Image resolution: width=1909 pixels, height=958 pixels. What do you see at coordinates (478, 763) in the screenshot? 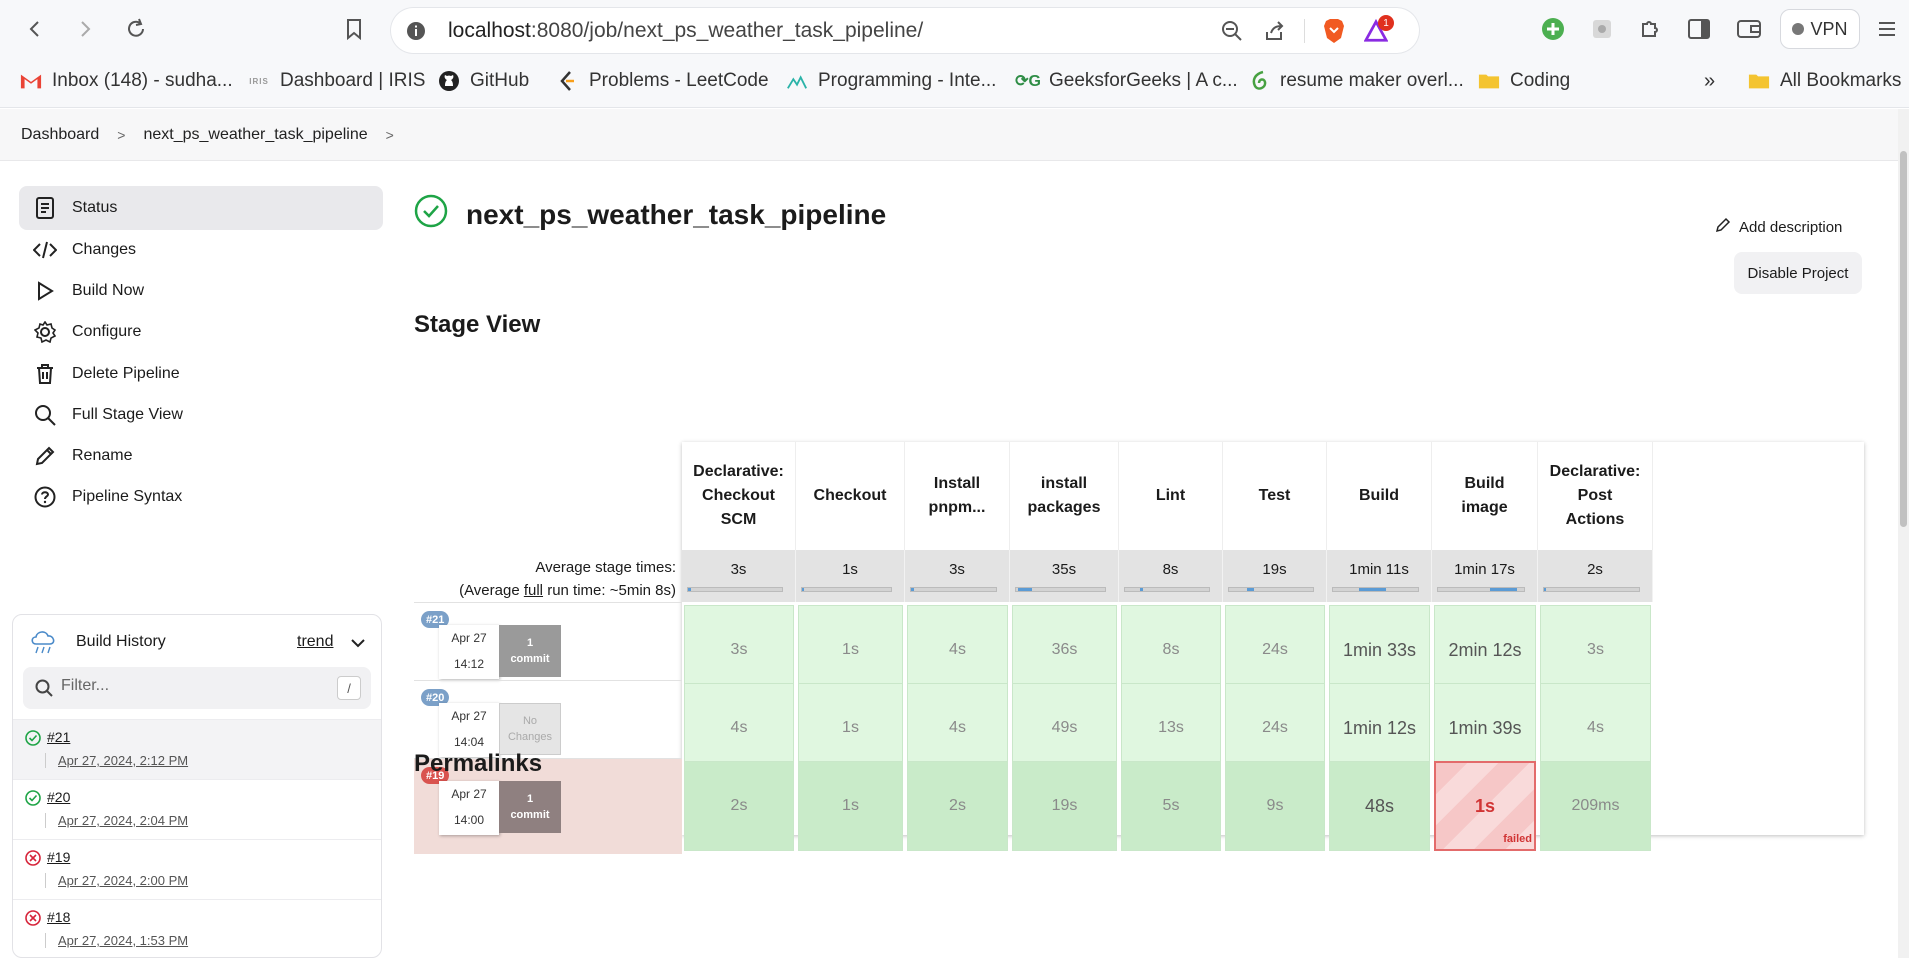
I see `permalinks-heading: Permalinks` at bounding box center [478, 763].